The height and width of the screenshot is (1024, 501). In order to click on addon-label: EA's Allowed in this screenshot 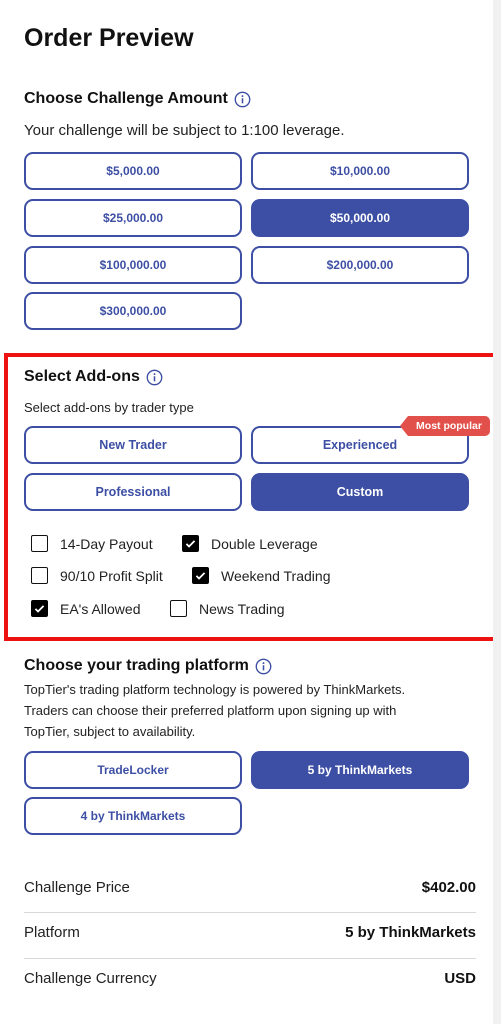, I will do `click(100, 608)`.